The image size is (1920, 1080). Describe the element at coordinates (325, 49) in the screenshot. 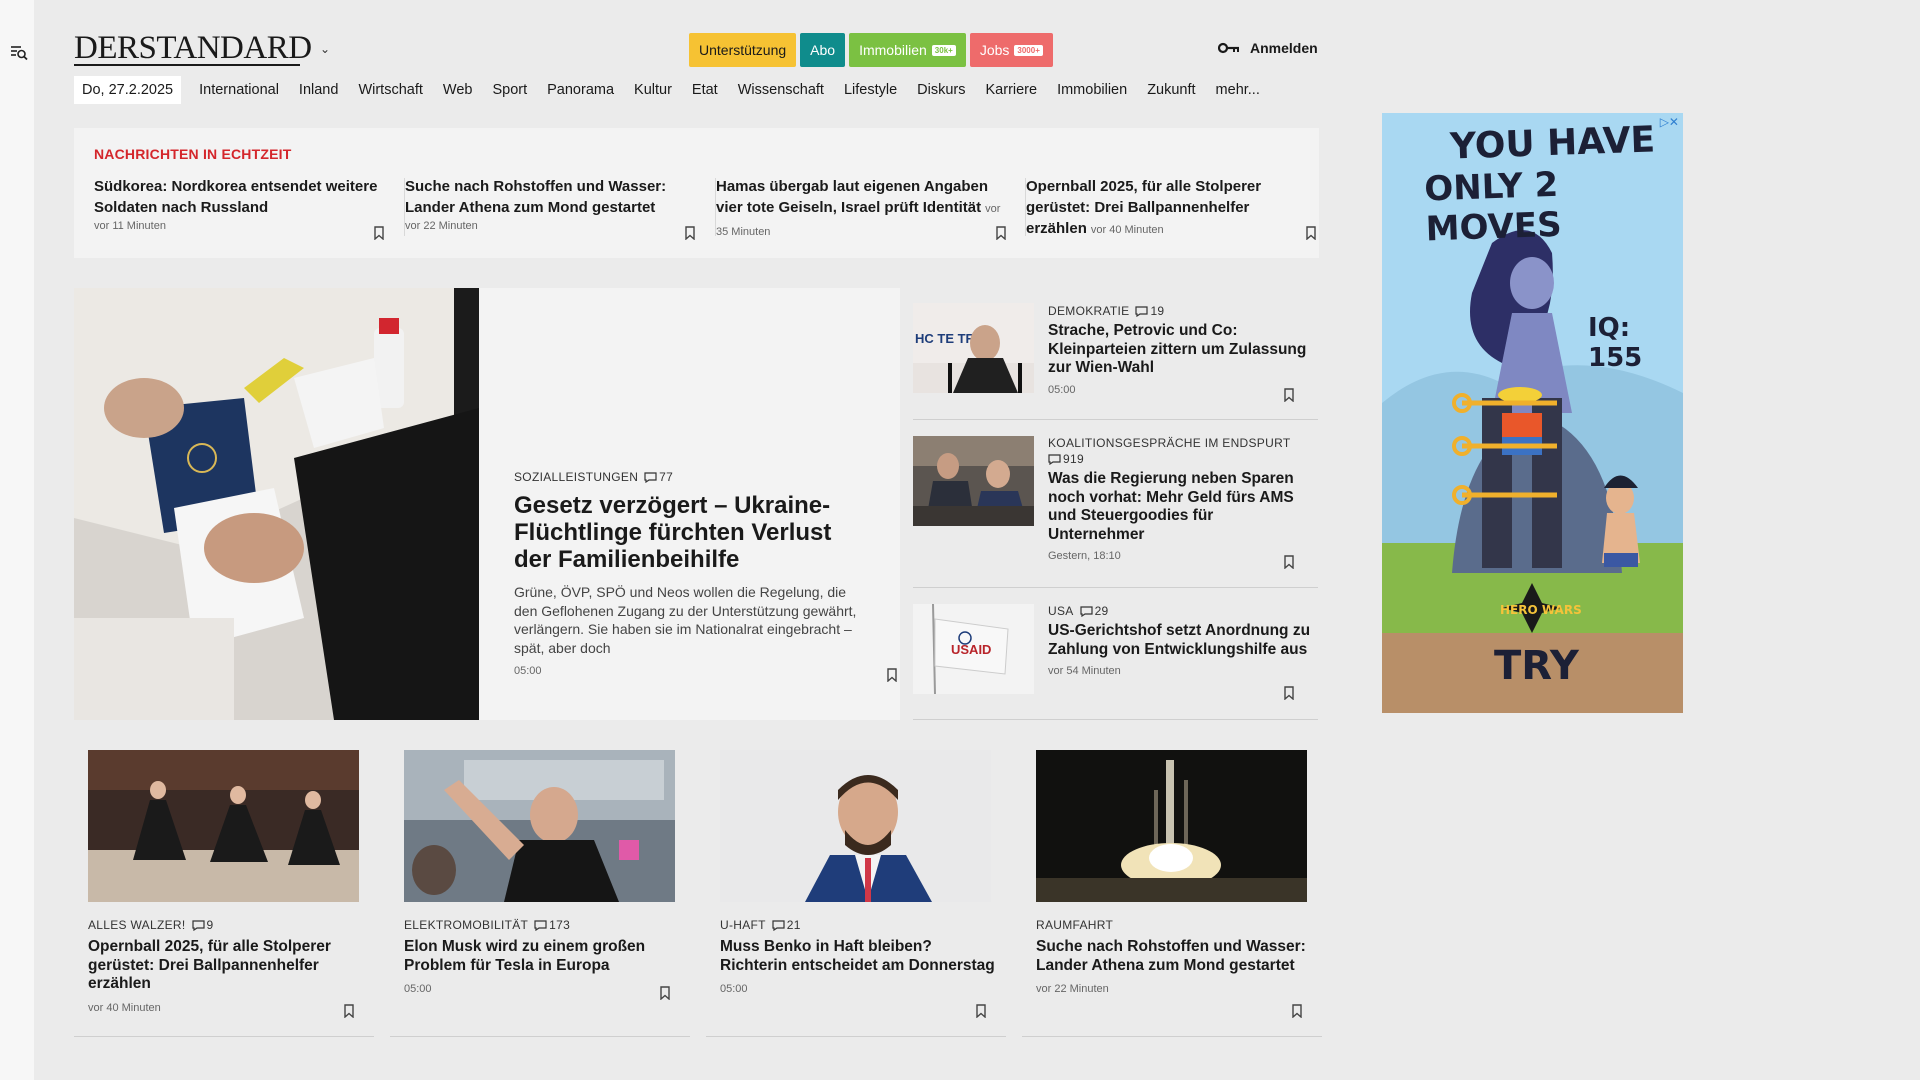

I see `chevron-down-icon: ⌄` at that location.